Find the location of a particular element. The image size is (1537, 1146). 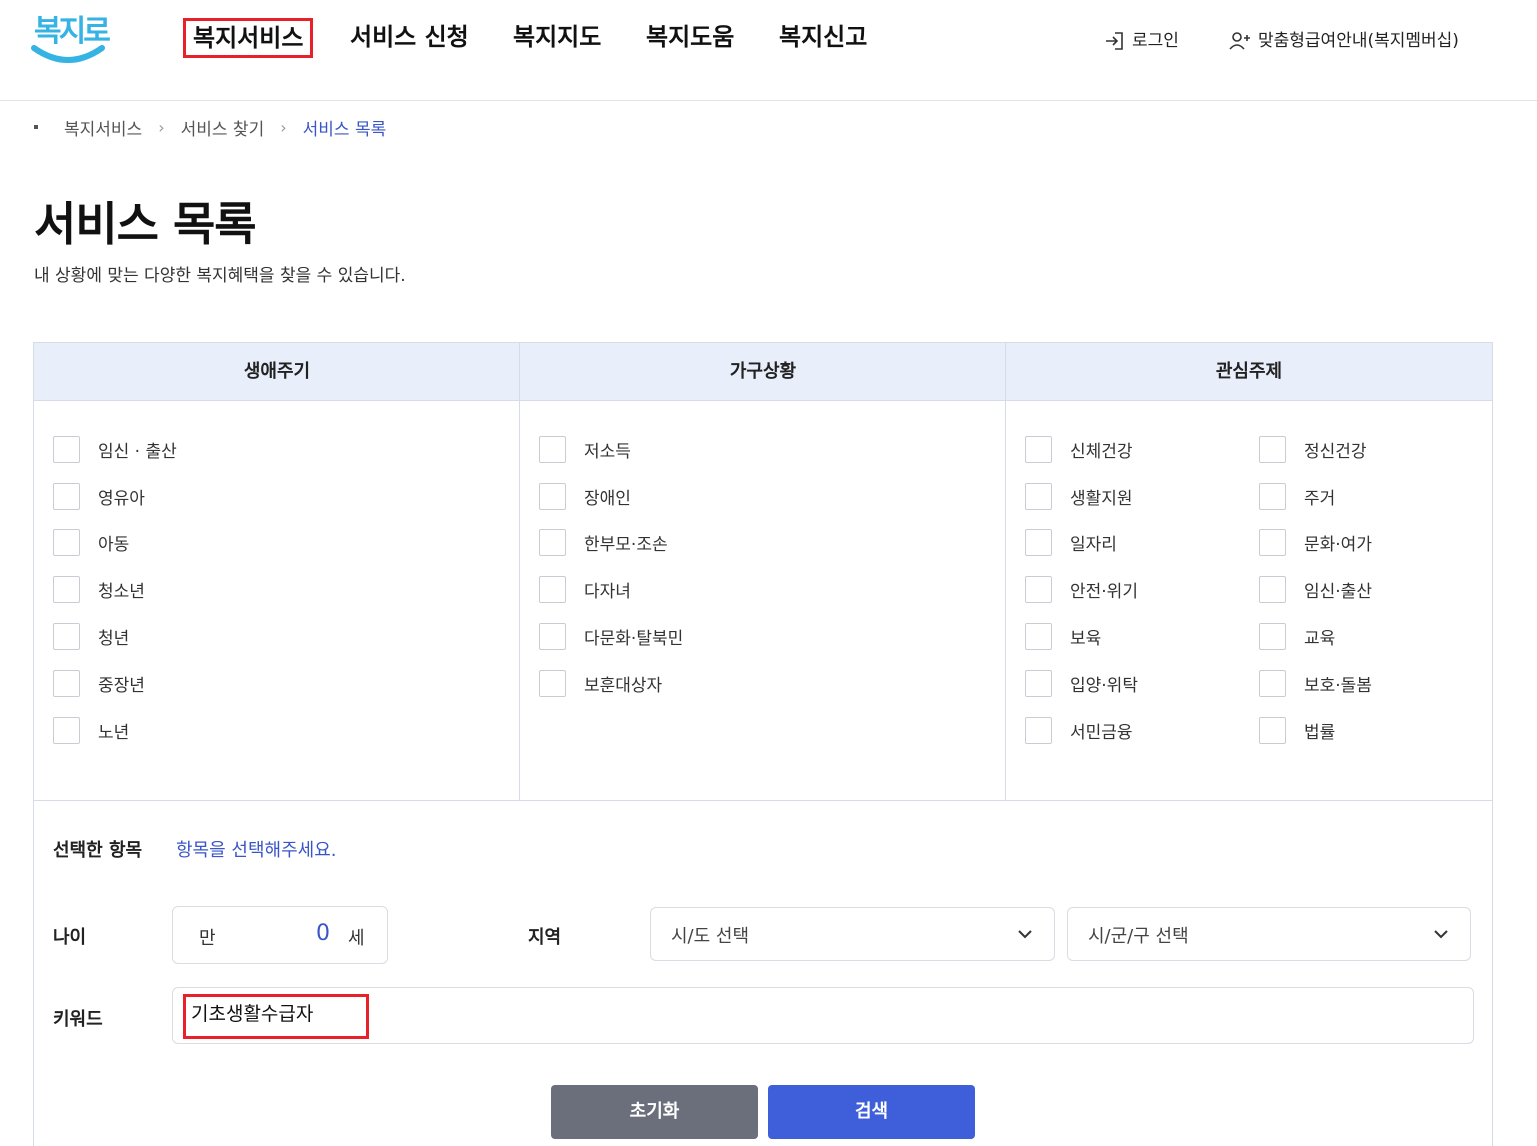

checkbox-interest-legal: 법률 is located at coordinates (1297, 730).